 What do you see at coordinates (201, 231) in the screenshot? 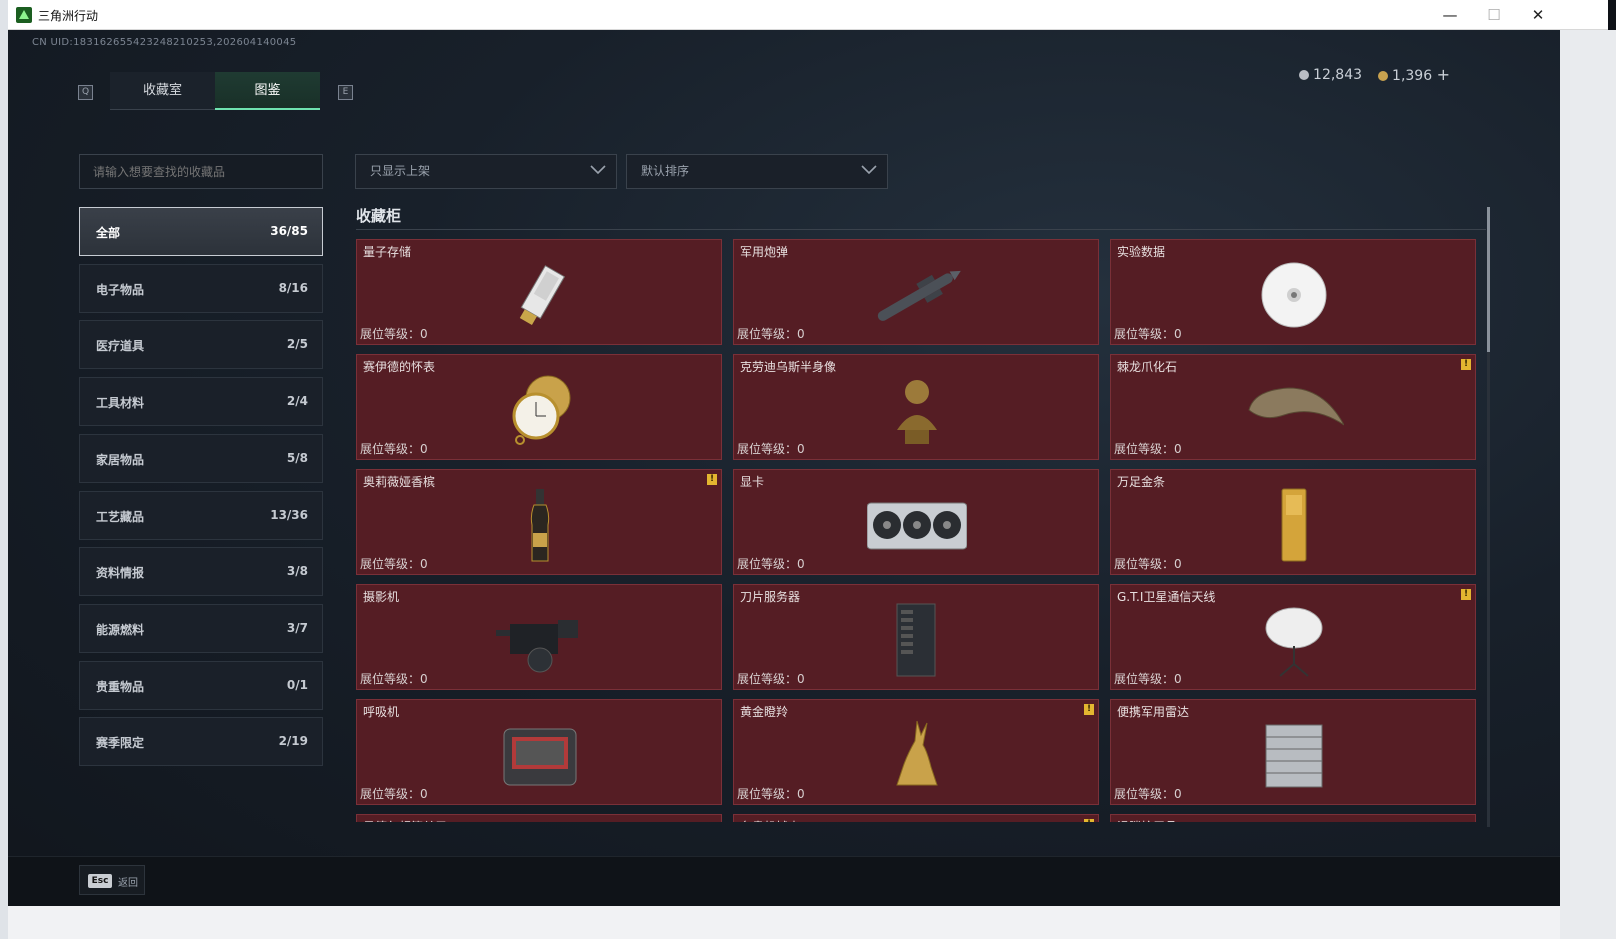
I see `category-item: 全部 36/85` at bounding box center [201, 231].